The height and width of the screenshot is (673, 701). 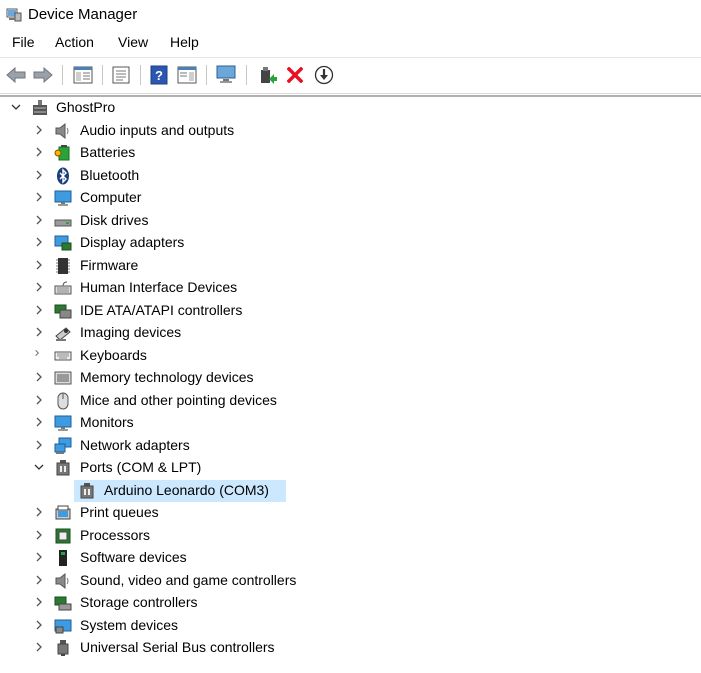 What do you see at coordinates (350, 491) in the screenshot?
I see `device-arduino-leonardo-com3: Arduino Leonardo (COM3)` at bounding box center [350, 491].